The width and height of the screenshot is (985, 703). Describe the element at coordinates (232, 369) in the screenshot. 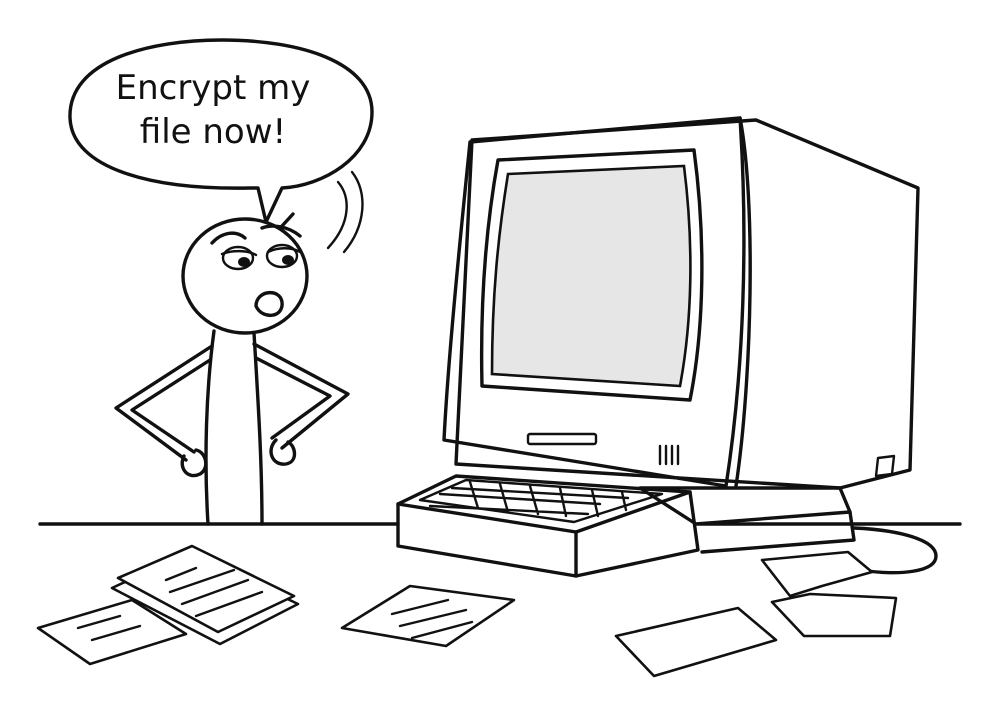

I see `stick-figure` at that location.